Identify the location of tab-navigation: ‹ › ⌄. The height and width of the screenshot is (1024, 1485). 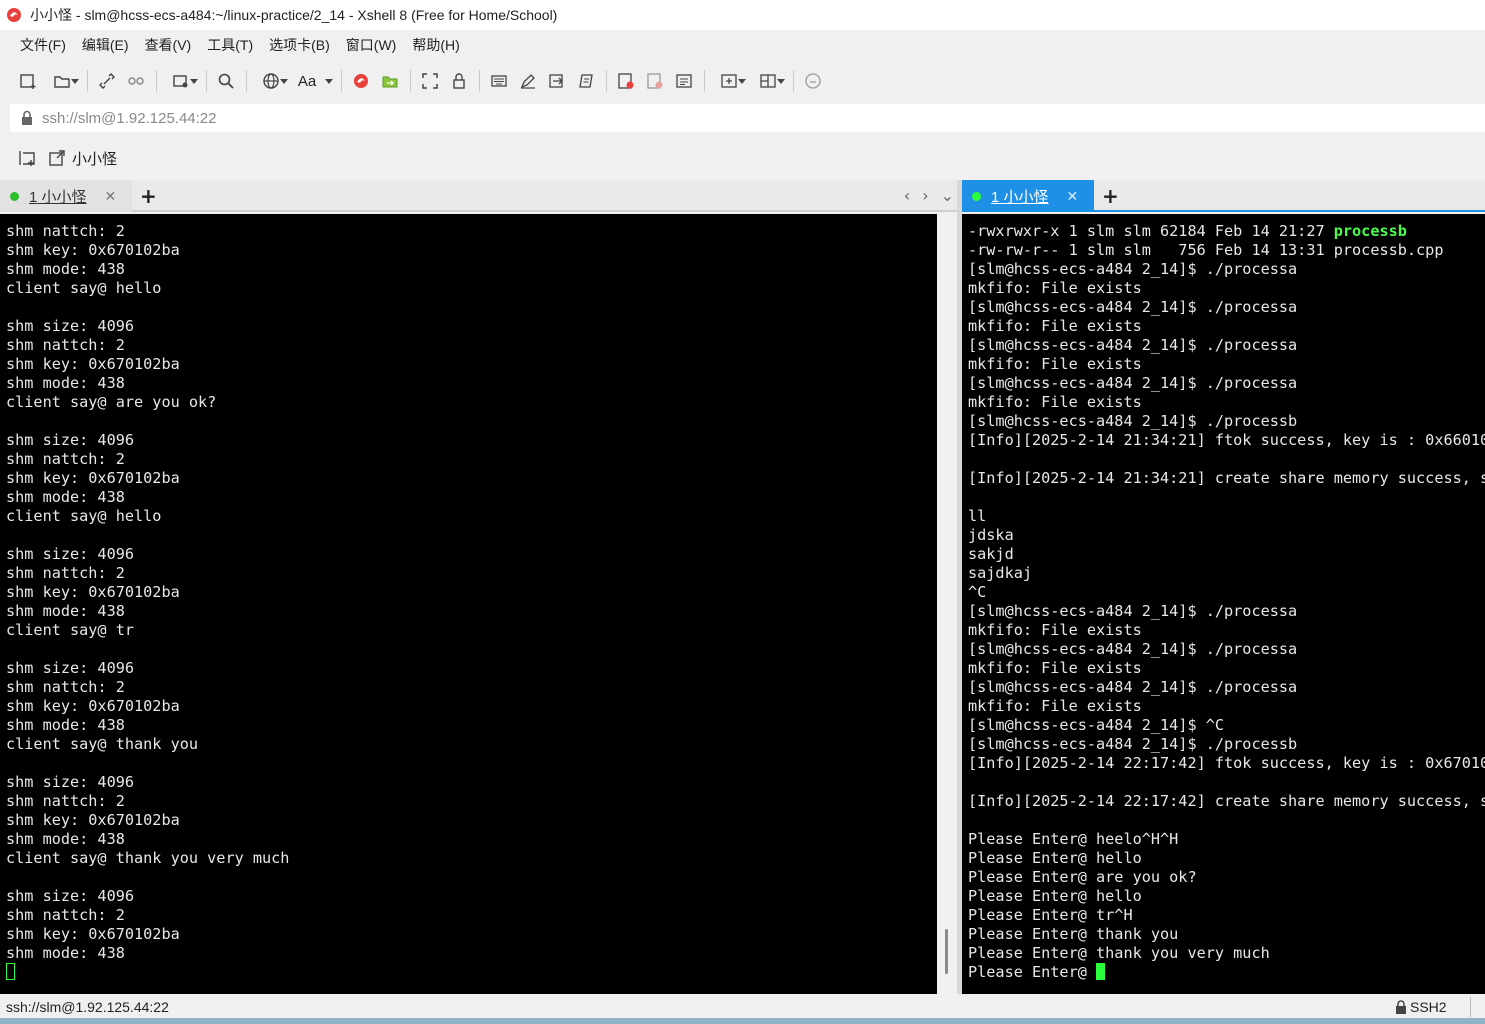
(929, 195).